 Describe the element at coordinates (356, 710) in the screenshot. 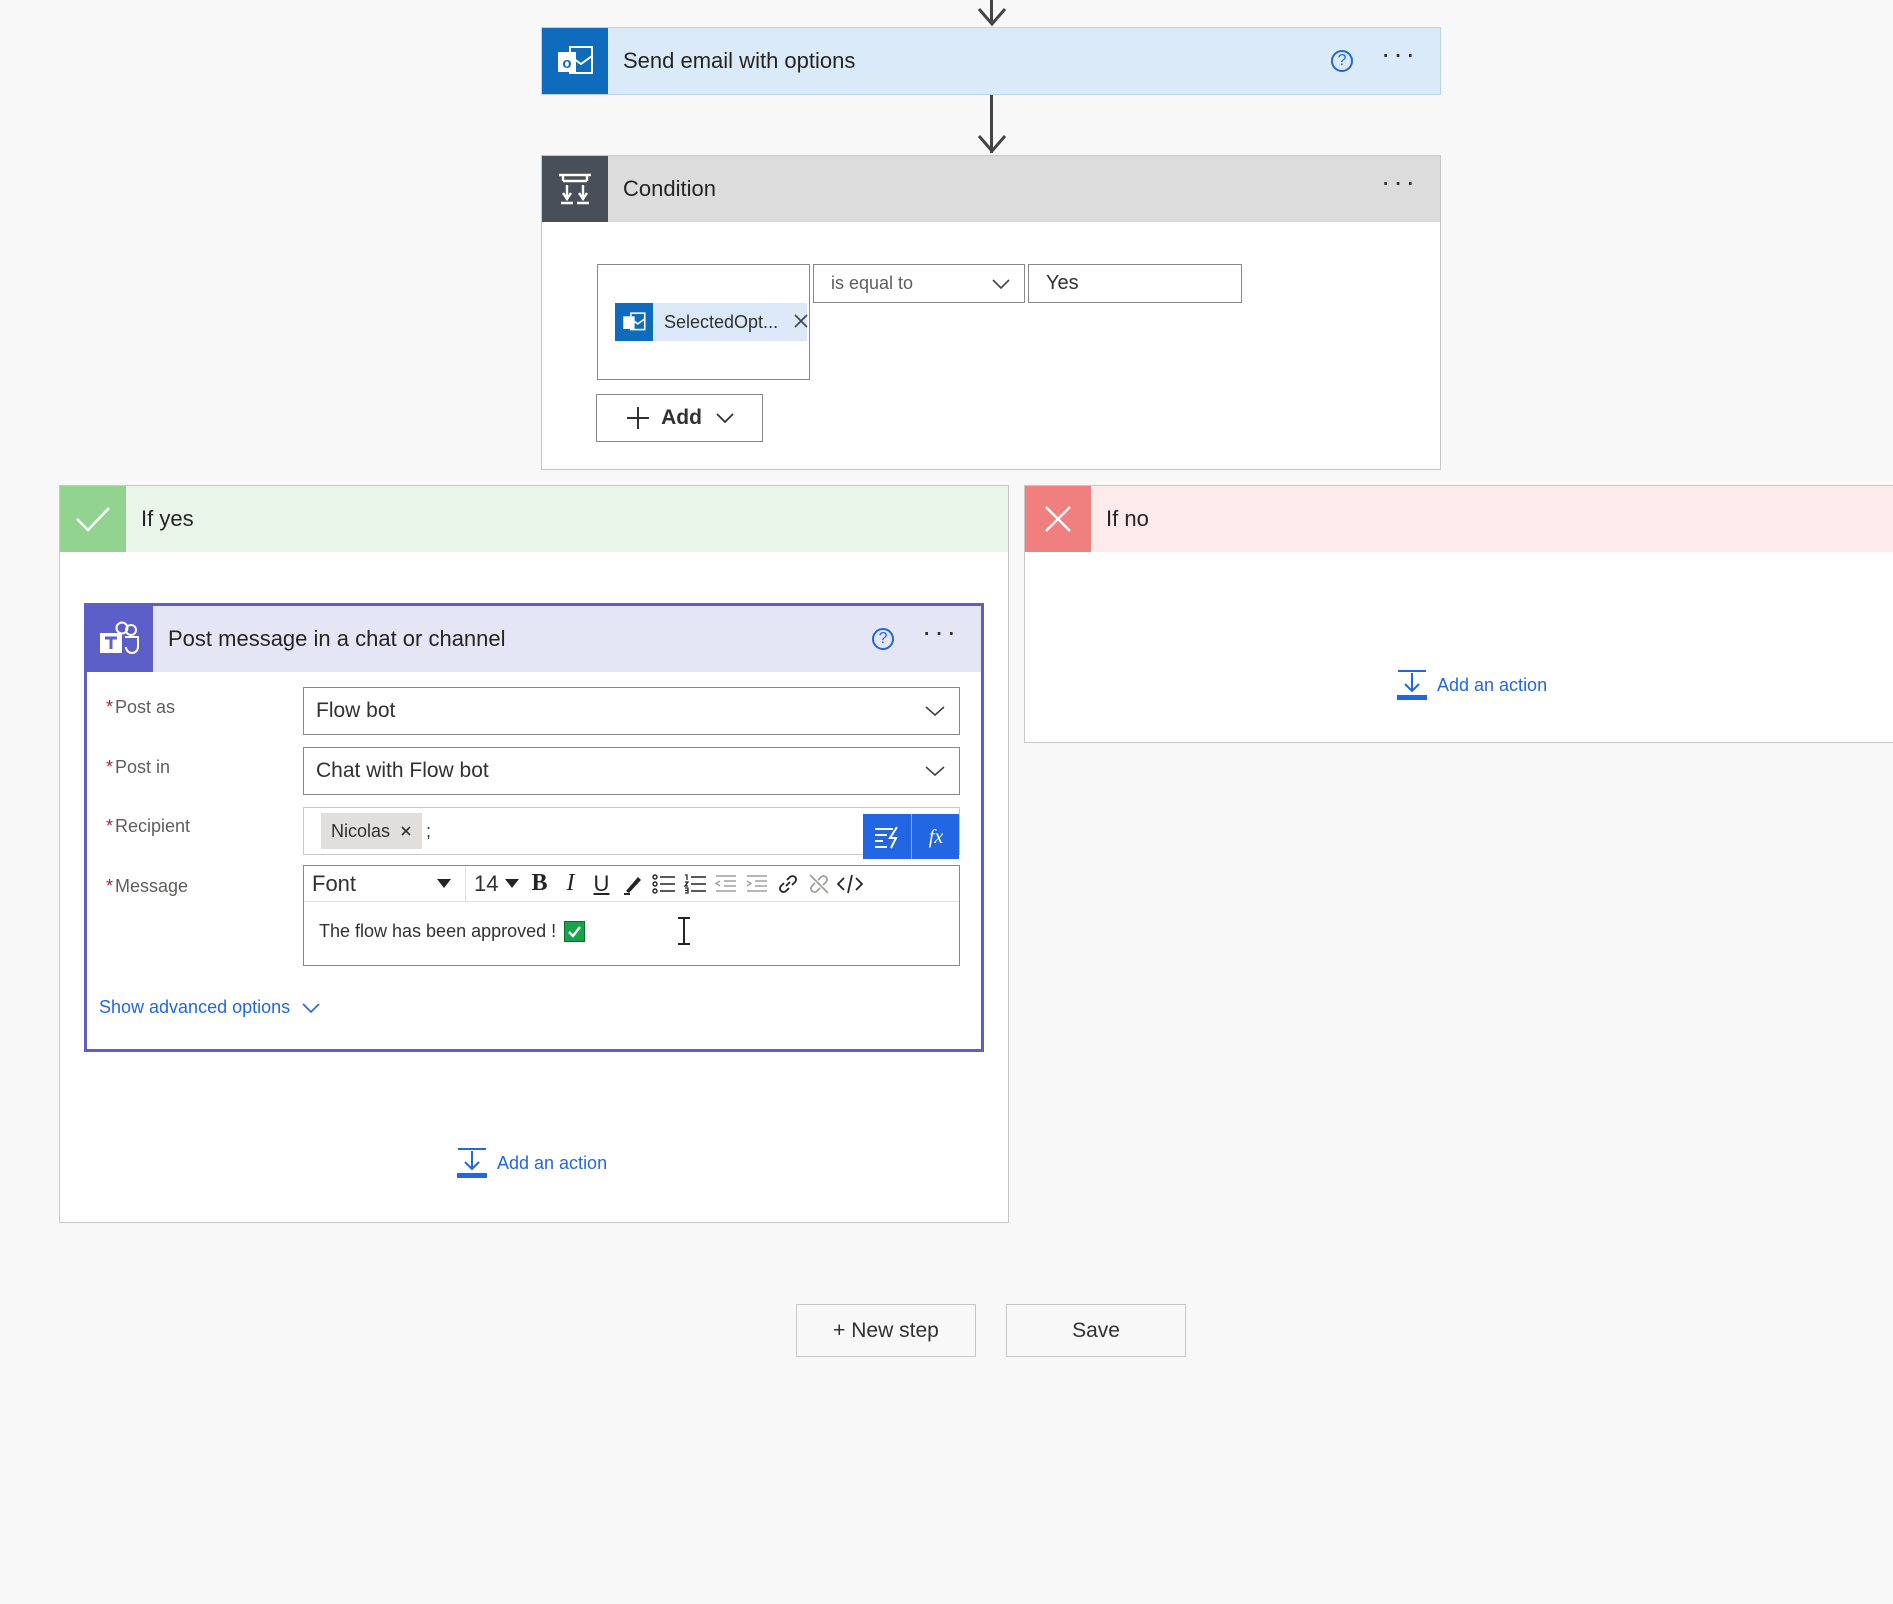

I see `post-as-value: Flow bot` at that location.